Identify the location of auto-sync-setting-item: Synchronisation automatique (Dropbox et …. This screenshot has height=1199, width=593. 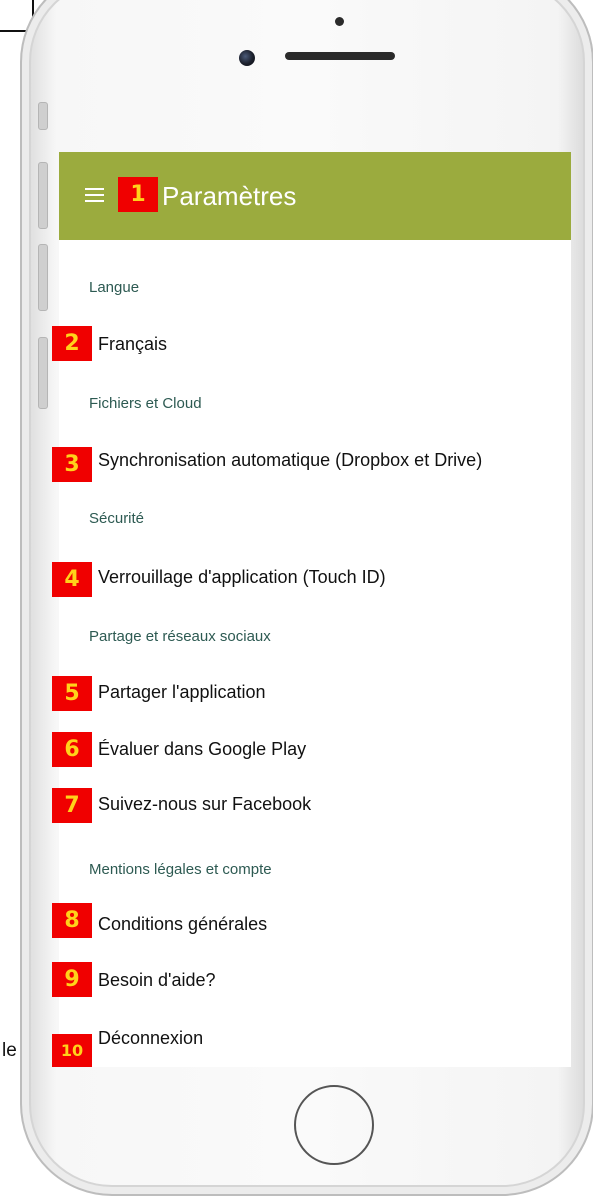
(290, 460).